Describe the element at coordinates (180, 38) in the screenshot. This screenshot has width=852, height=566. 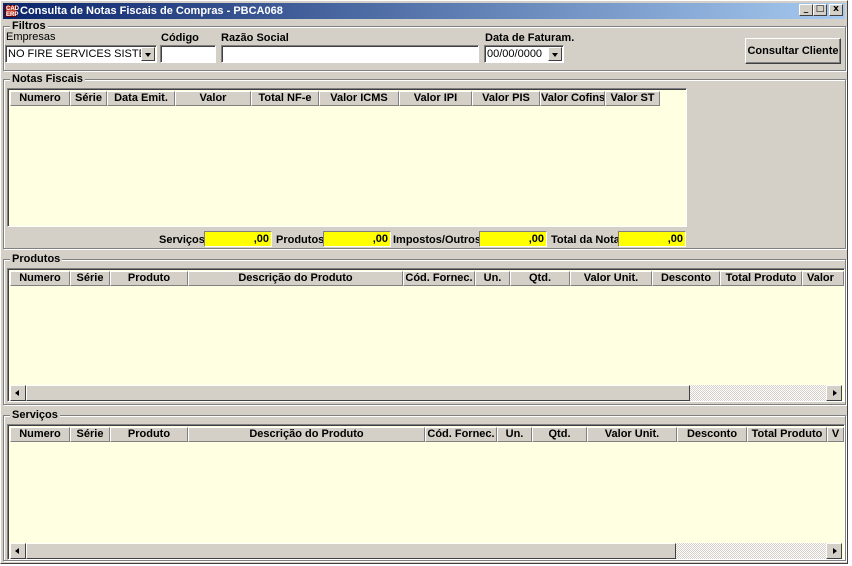
I see `codigo-label: Código` at that location.